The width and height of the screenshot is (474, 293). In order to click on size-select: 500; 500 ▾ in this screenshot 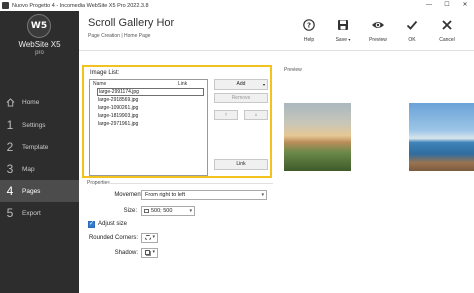, I will do `click(168, 211)`.